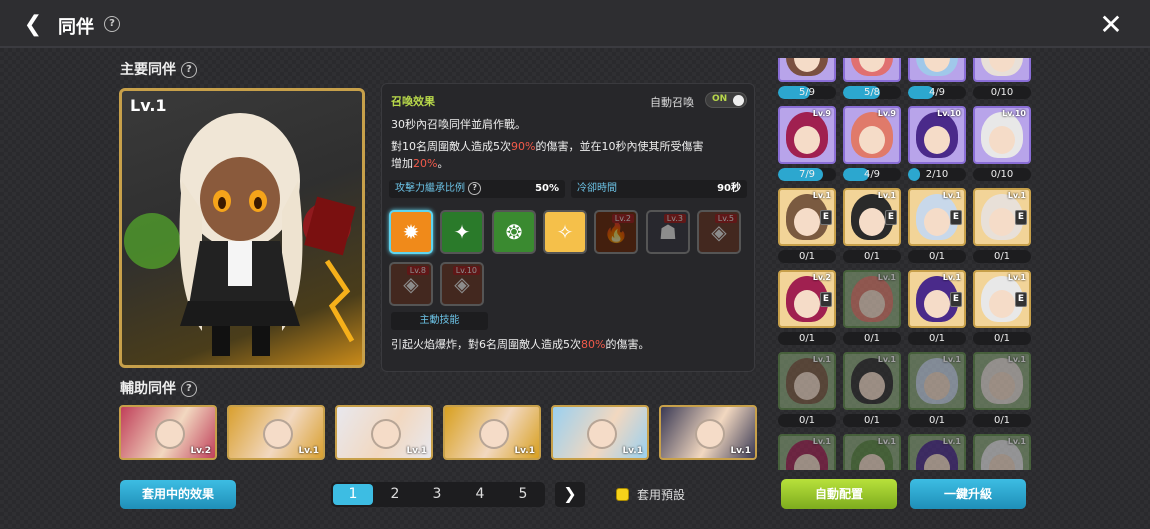 This screenshot has width=1150, height=529. I want to click on close-button: ✕, so click(1111, 25).